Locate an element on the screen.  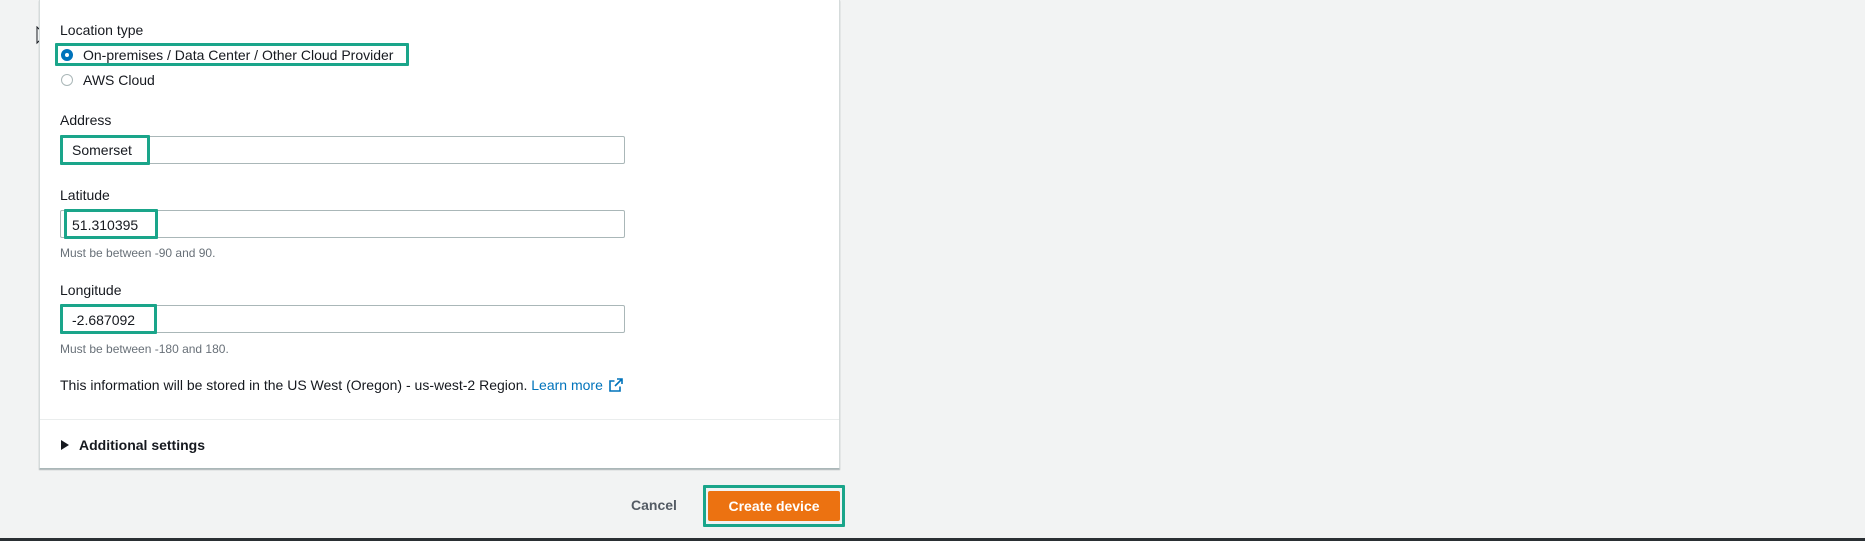
additional-settings-label: Additional settings is located at coordinates (142, 445).